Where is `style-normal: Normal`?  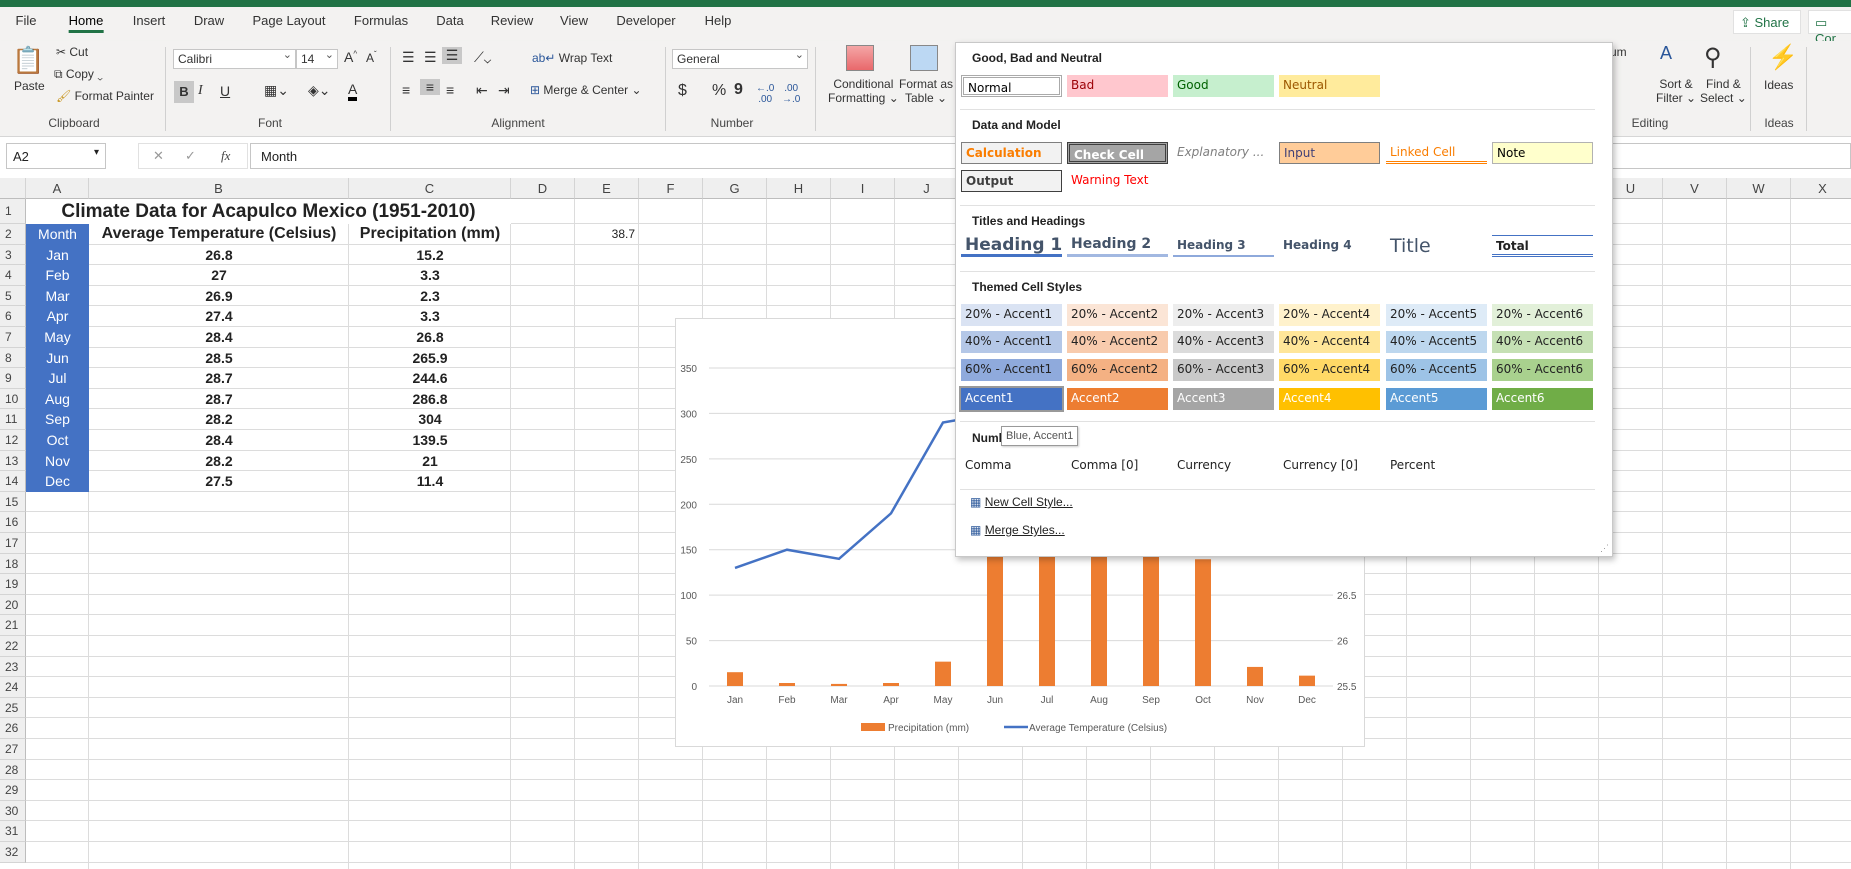
style-normal: Normal is located at coordinates (1011, 86).